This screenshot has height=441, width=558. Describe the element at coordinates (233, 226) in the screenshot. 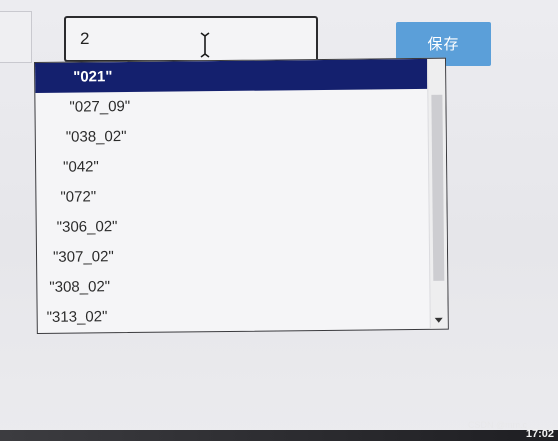

I see `dropdown-option: "306_02"` at that location.